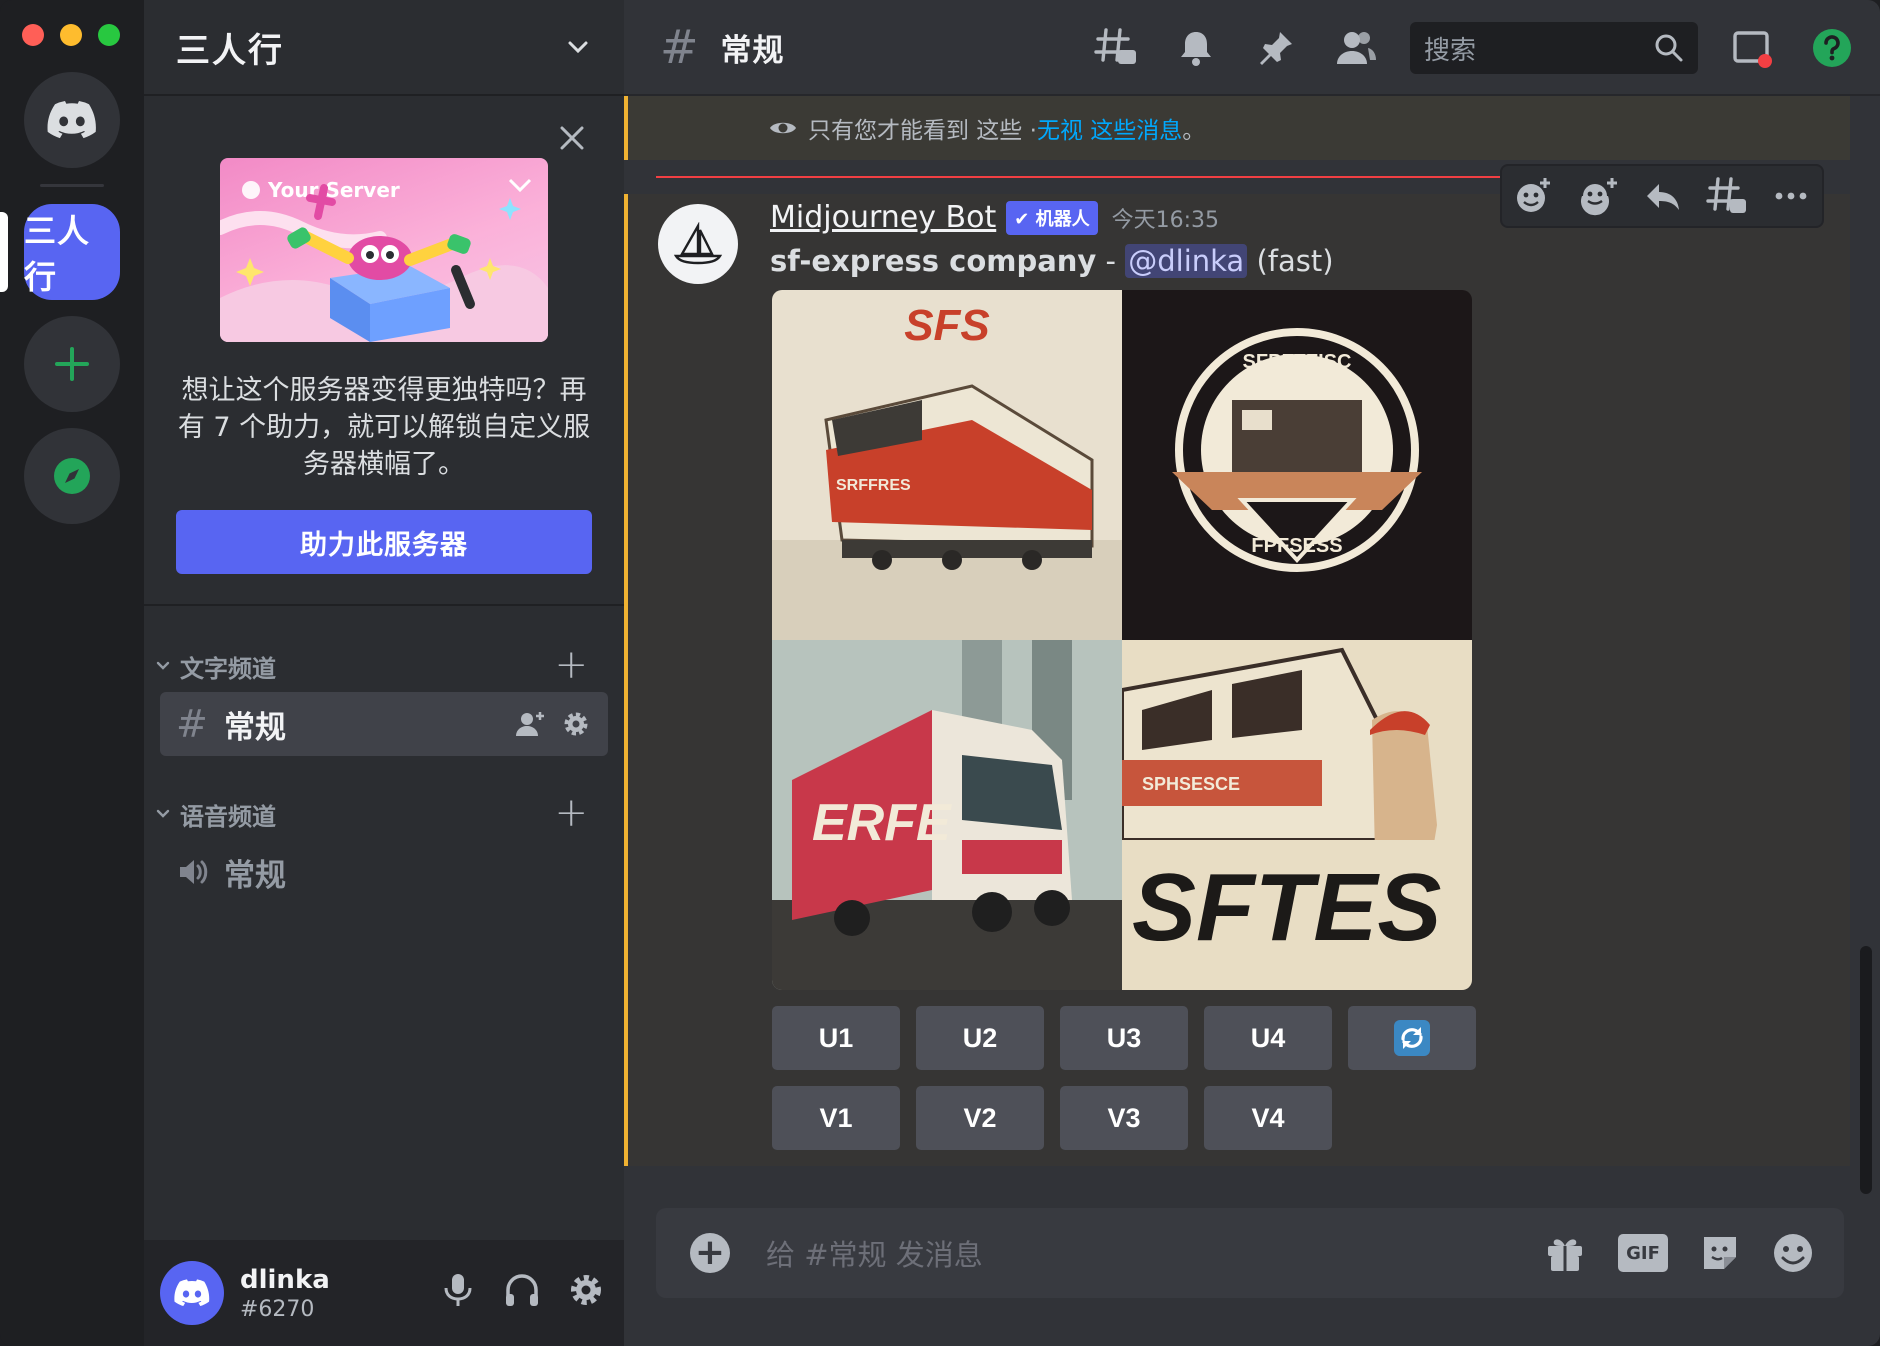  What do you see at coordinates (380, 813) in the screenshot?
I see `category-voice-channels: 语音频道 +` at bounding box center [380, 813].